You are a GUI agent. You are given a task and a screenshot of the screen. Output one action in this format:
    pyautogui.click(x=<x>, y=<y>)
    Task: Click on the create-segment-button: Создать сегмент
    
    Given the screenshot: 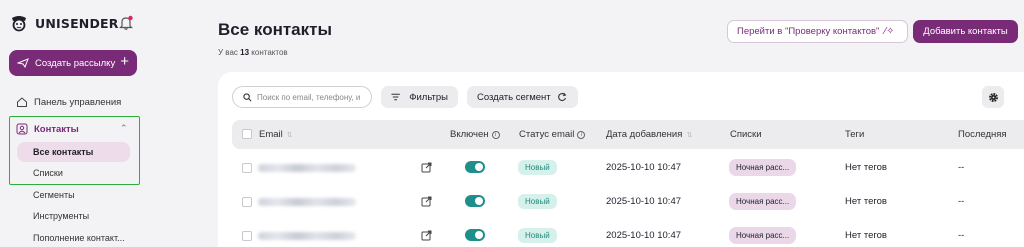 What is the action you would take?
    pyautogui.click(x=522, y=97)
    